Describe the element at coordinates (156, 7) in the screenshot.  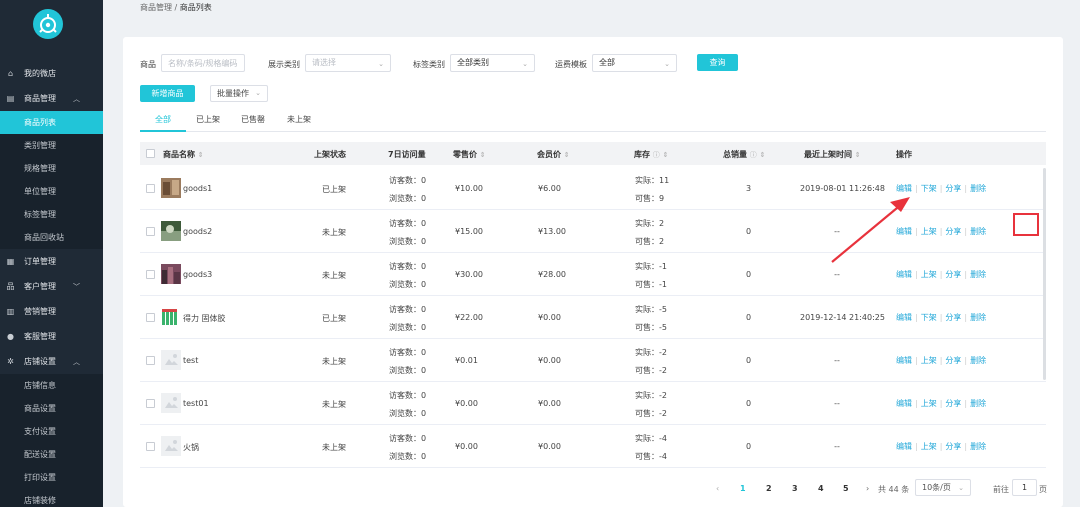
I see `breadcrumb-parent: 商品管理` at that location.